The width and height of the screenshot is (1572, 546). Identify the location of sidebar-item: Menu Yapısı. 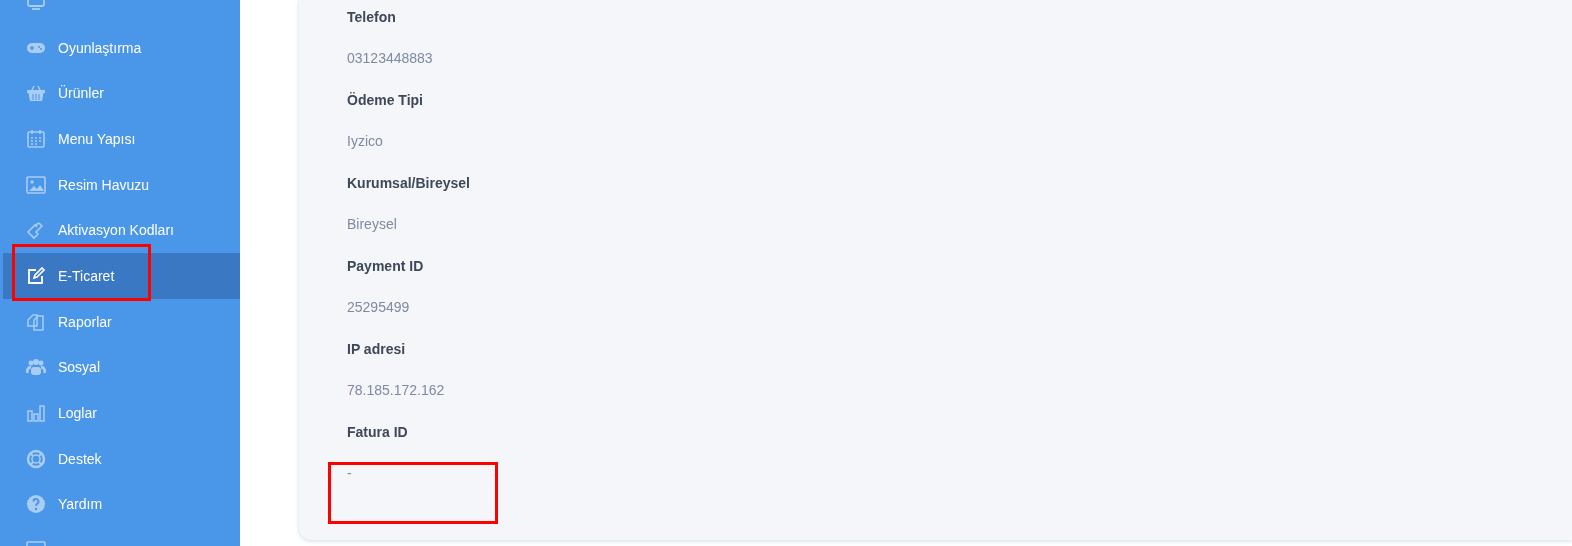
(121, 139).